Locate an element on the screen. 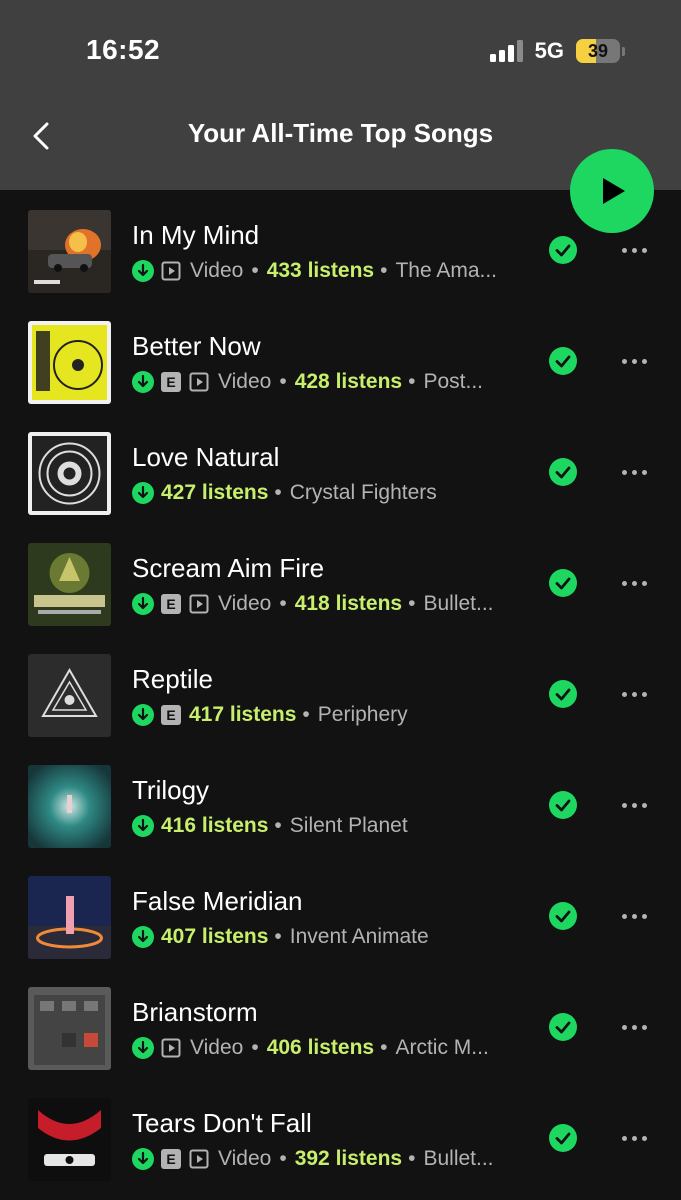 The height and width of the screenshot is (1200, 681). battery-icon: 39 is located at coordinates (600, 51).